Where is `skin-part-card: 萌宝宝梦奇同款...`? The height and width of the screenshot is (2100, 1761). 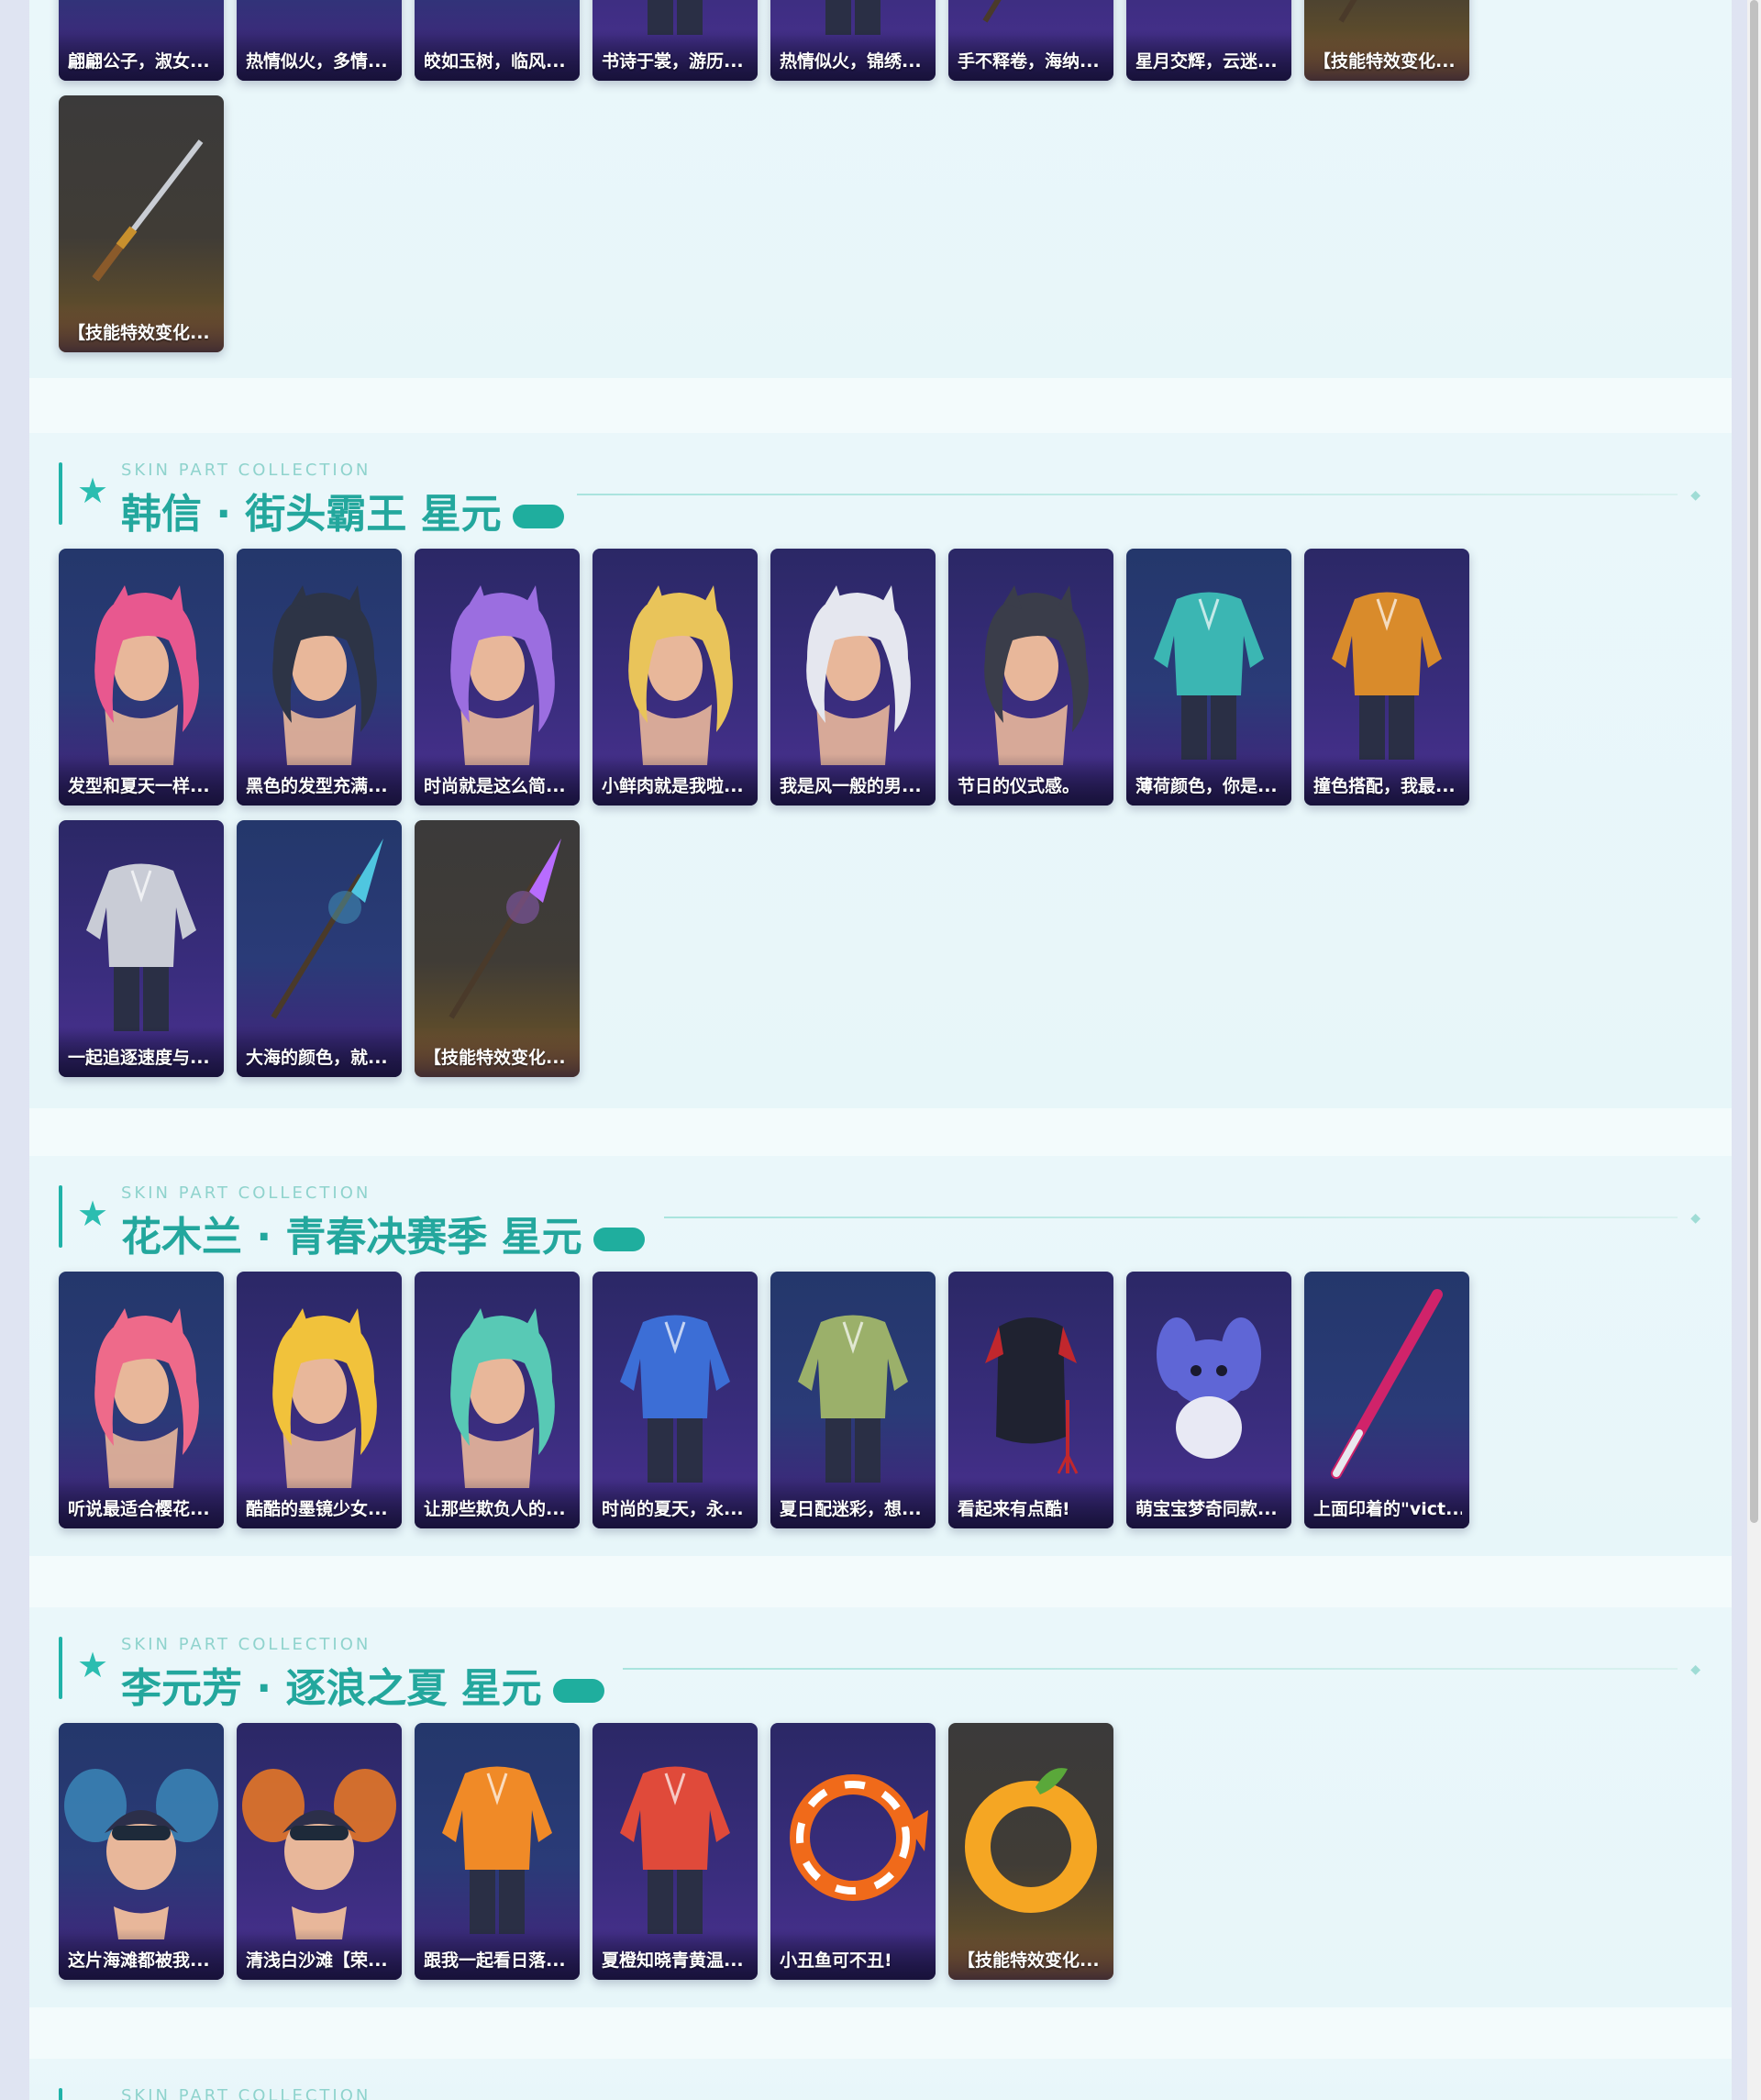
skin-part-card: 萌宝宝梦奇同款... is located at coordinates (1208, 1400).